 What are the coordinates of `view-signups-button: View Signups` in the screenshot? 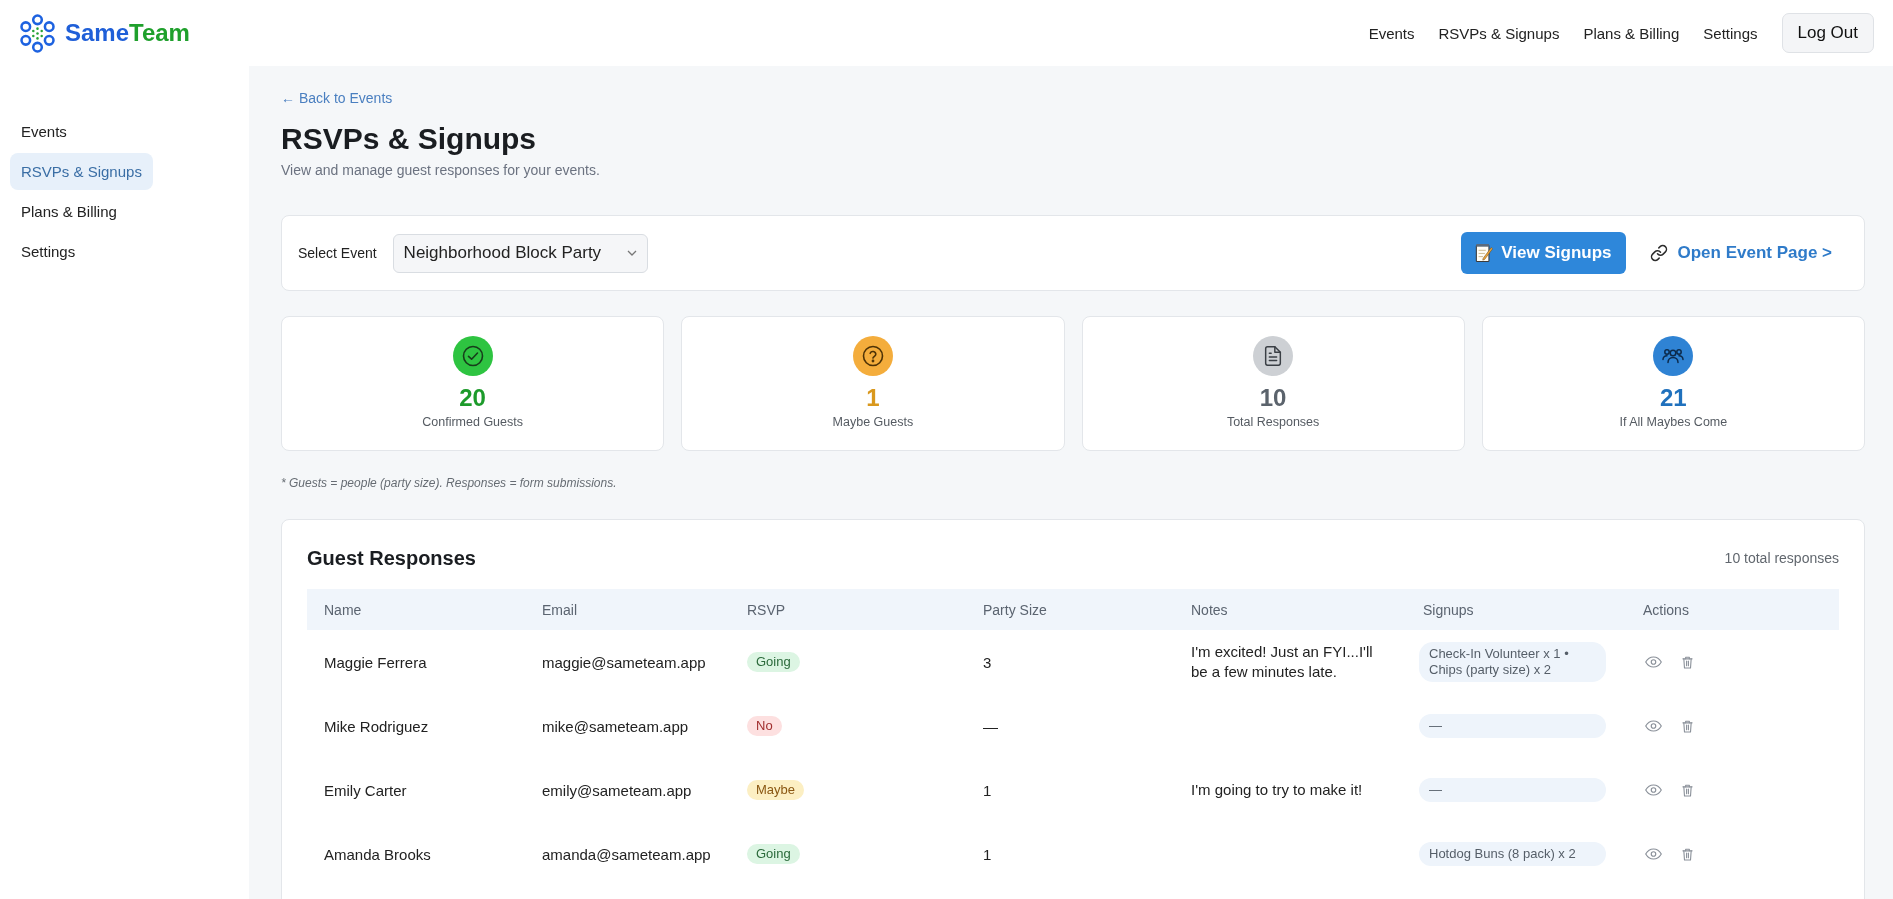 It's located at (1543, 253).